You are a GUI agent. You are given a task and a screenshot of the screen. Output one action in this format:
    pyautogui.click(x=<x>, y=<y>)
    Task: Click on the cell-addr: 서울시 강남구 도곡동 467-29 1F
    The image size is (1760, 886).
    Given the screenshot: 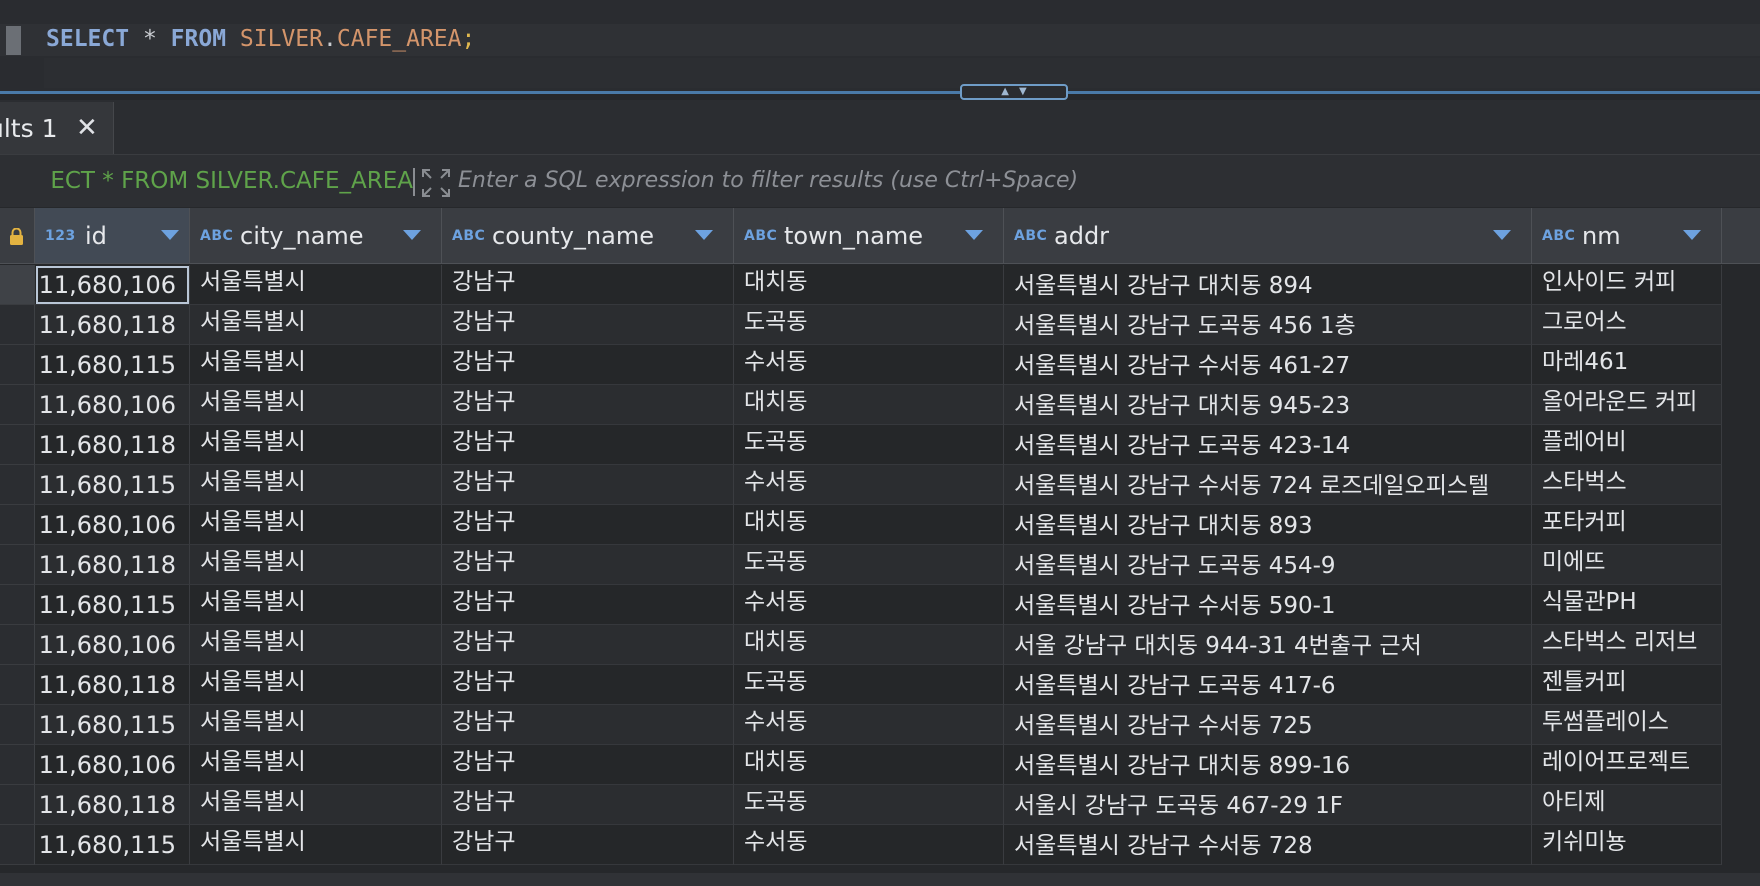 What is the action you would take?
    pyautogui.click(x=1268, y=805)
    